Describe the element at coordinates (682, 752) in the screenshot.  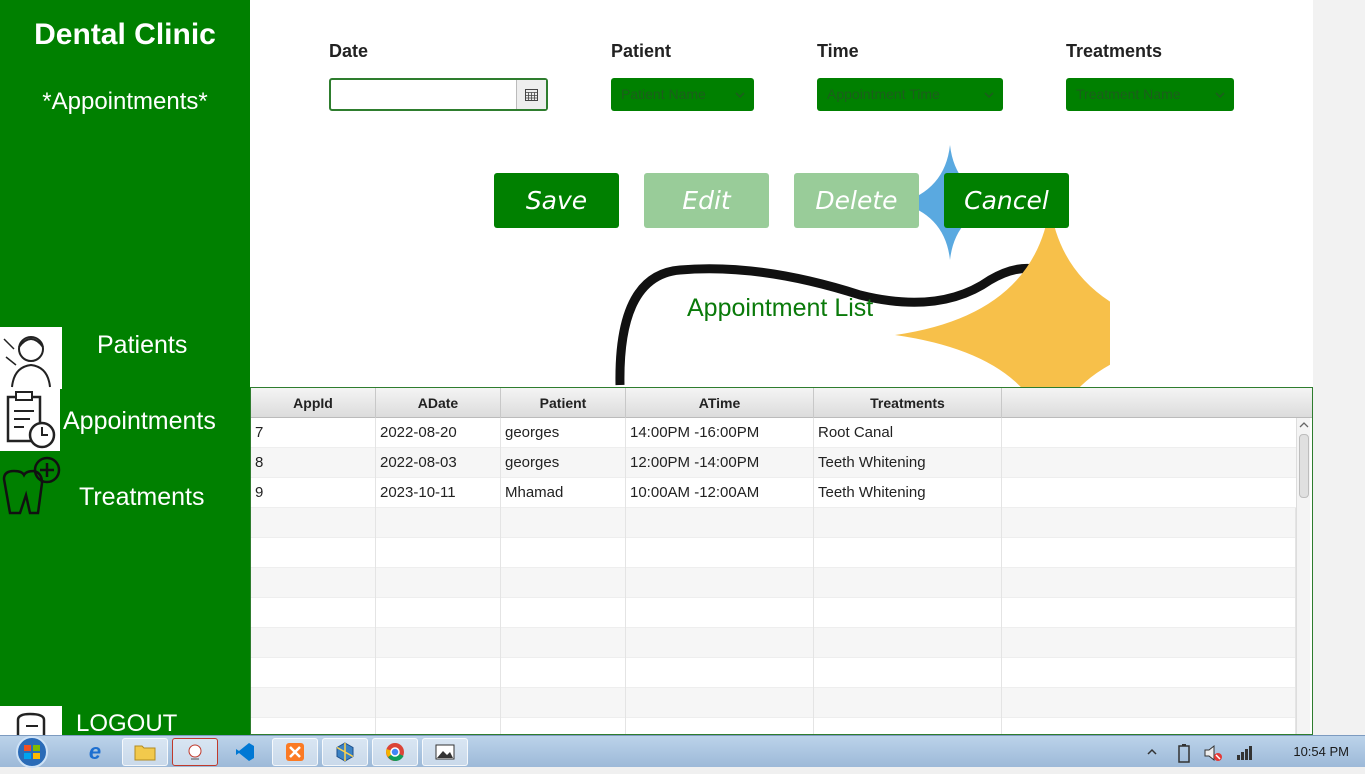
I see `taskbar: e 10:54 PM` at that location.